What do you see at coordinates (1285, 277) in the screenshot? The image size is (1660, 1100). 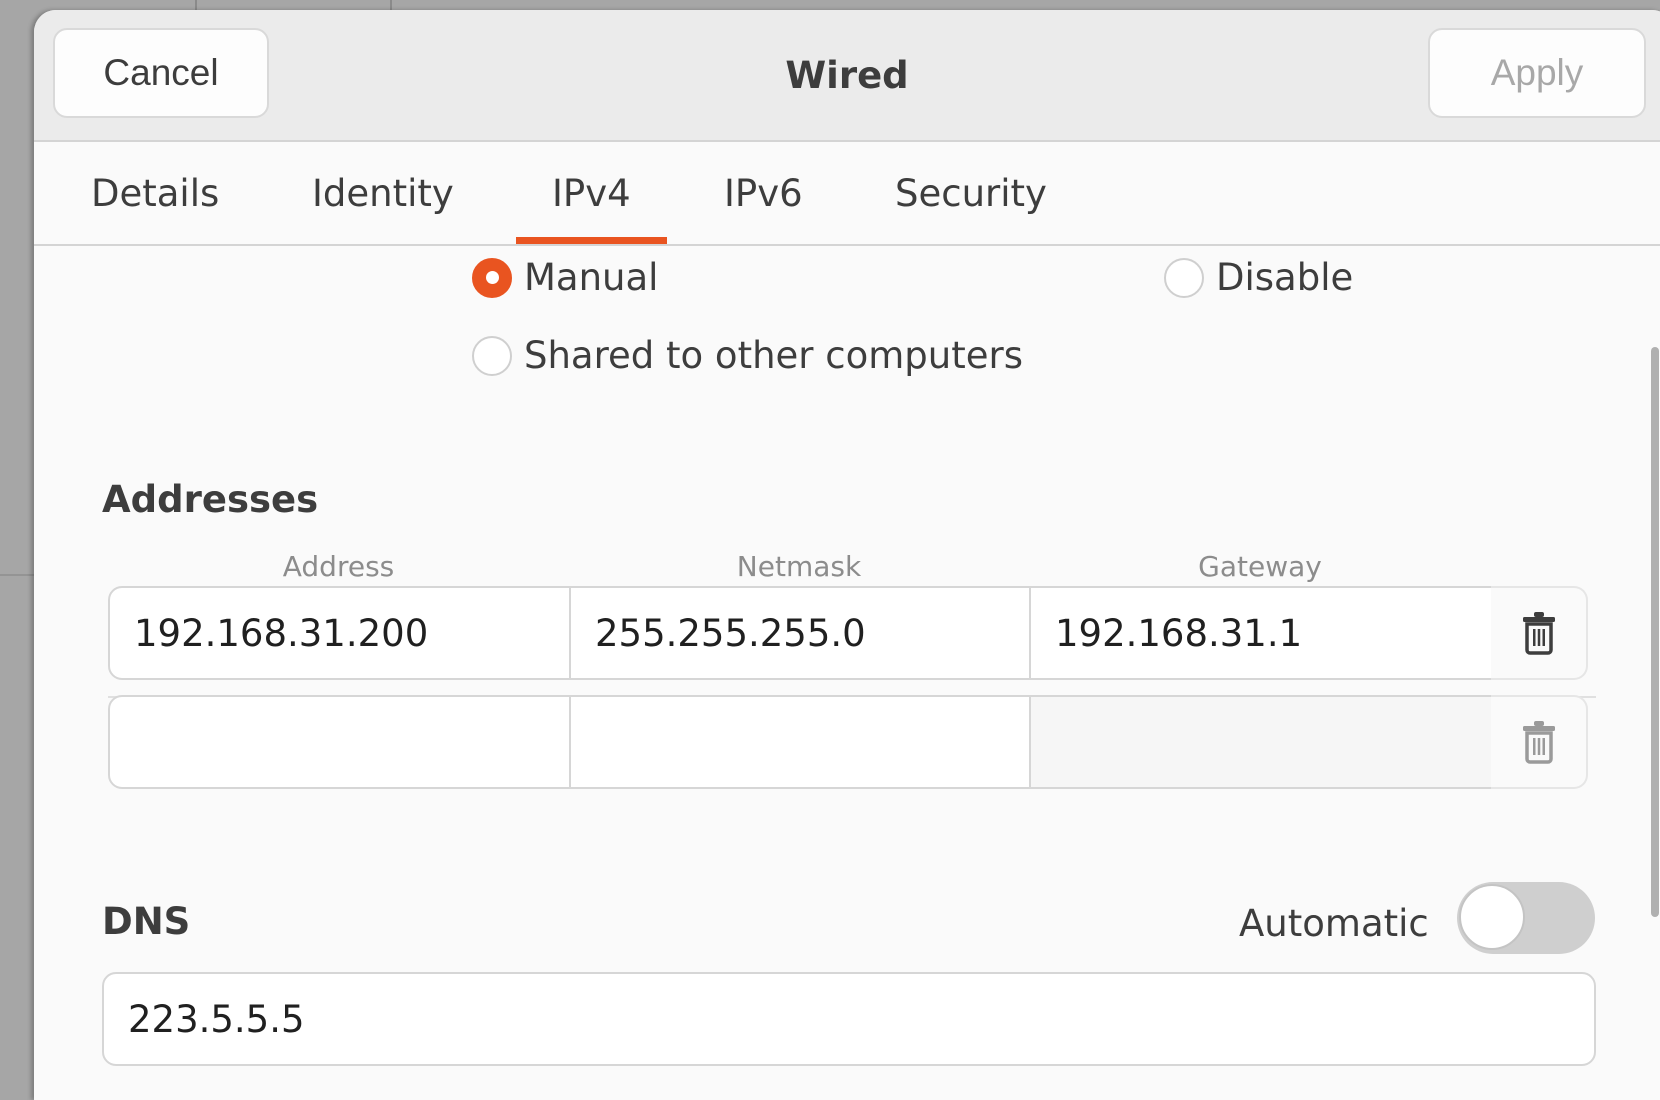 I see `radio-disable-label: Disable` at bounding box center [1285, 277].